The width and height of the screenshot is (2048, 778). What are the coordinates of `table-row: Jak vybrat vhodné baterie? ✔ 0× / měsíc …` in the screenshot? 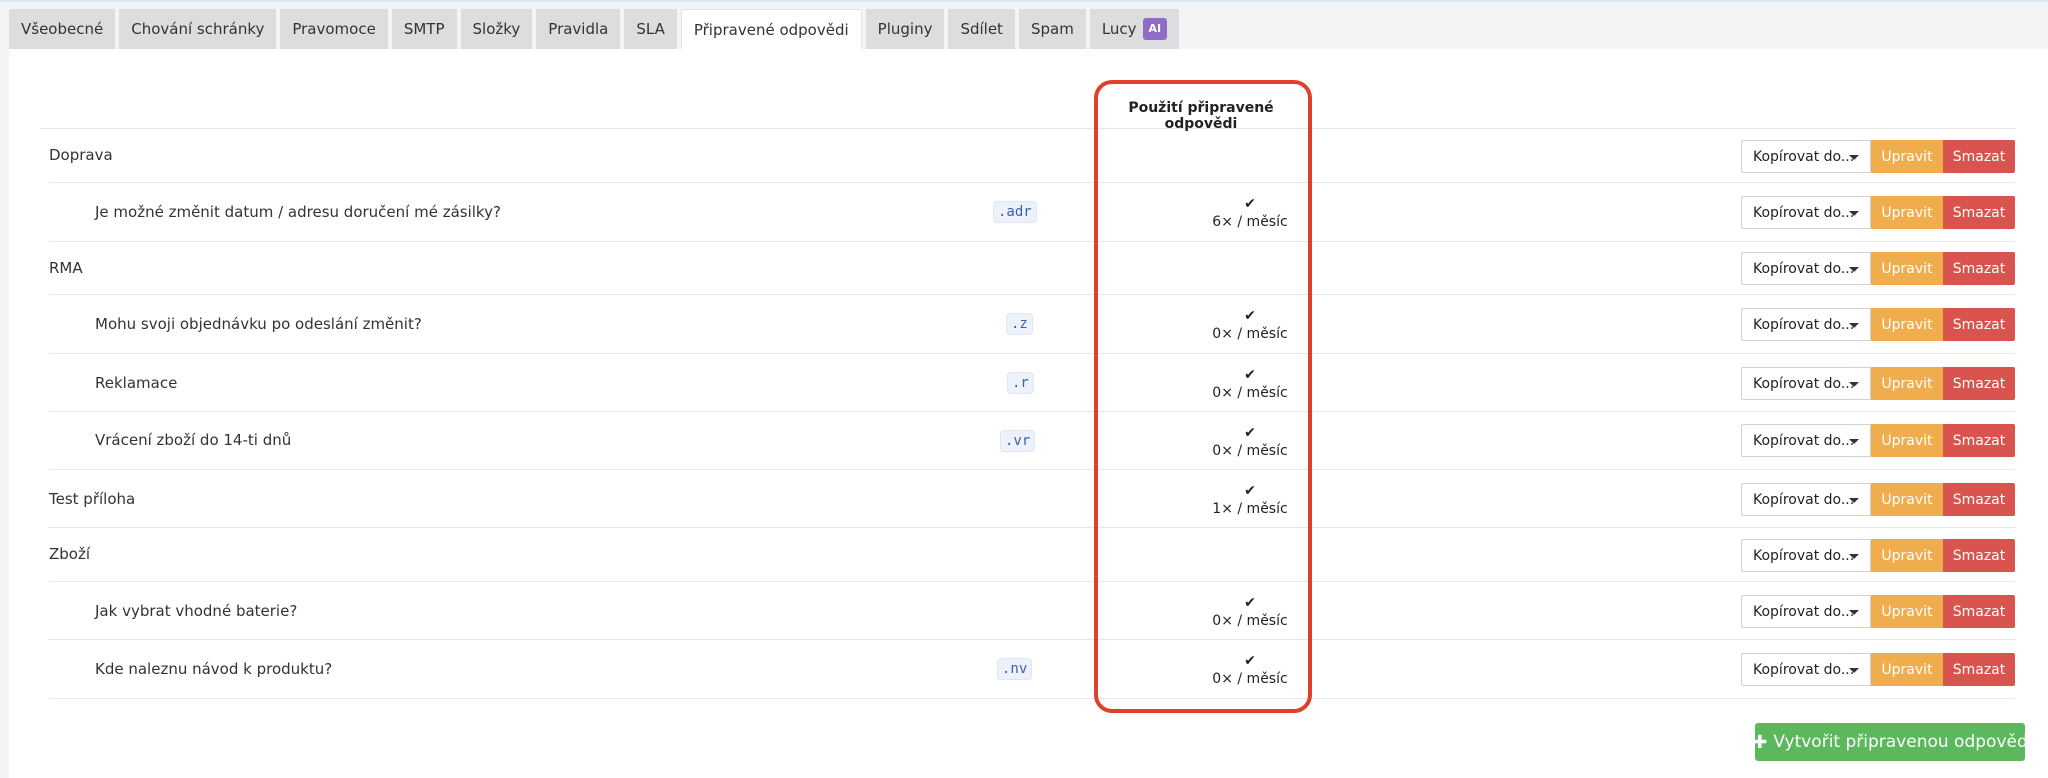 It's located at (1032, 611).